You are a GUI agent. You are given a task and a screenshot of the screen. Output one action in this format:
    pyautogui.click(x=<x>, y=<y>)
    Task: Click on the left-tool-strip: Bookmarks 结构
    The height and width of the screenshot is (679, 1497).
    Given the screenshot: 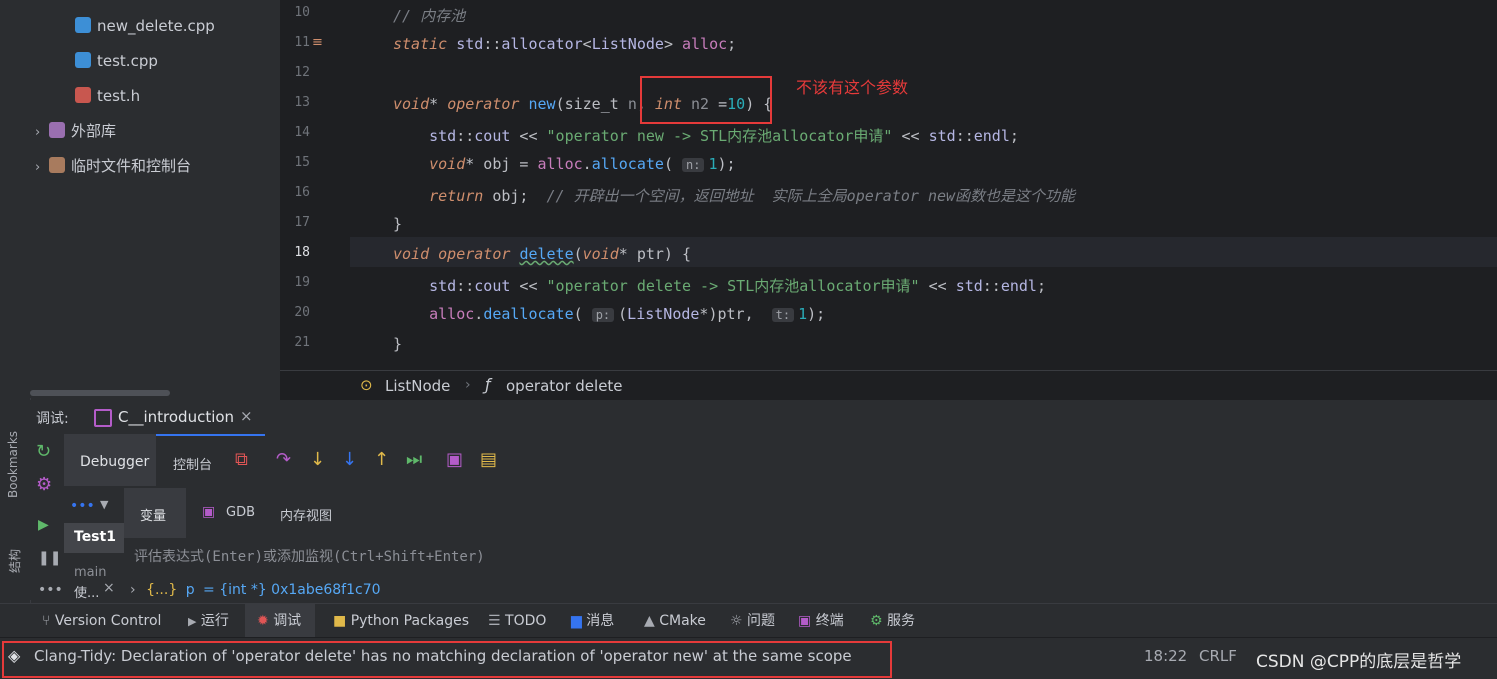 What is the action you would take?
    pyautogui.click(x=15, y=500)
    